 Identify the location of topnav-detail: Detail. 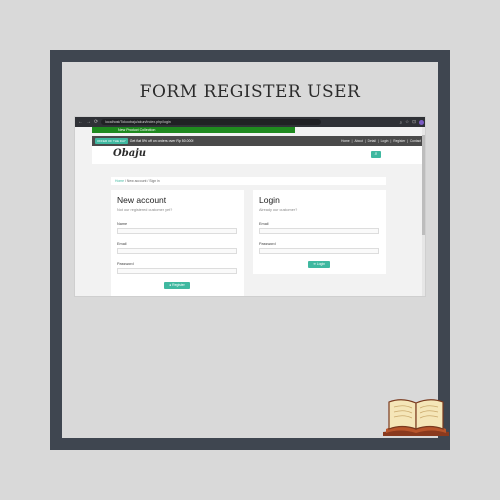
(372, 141).